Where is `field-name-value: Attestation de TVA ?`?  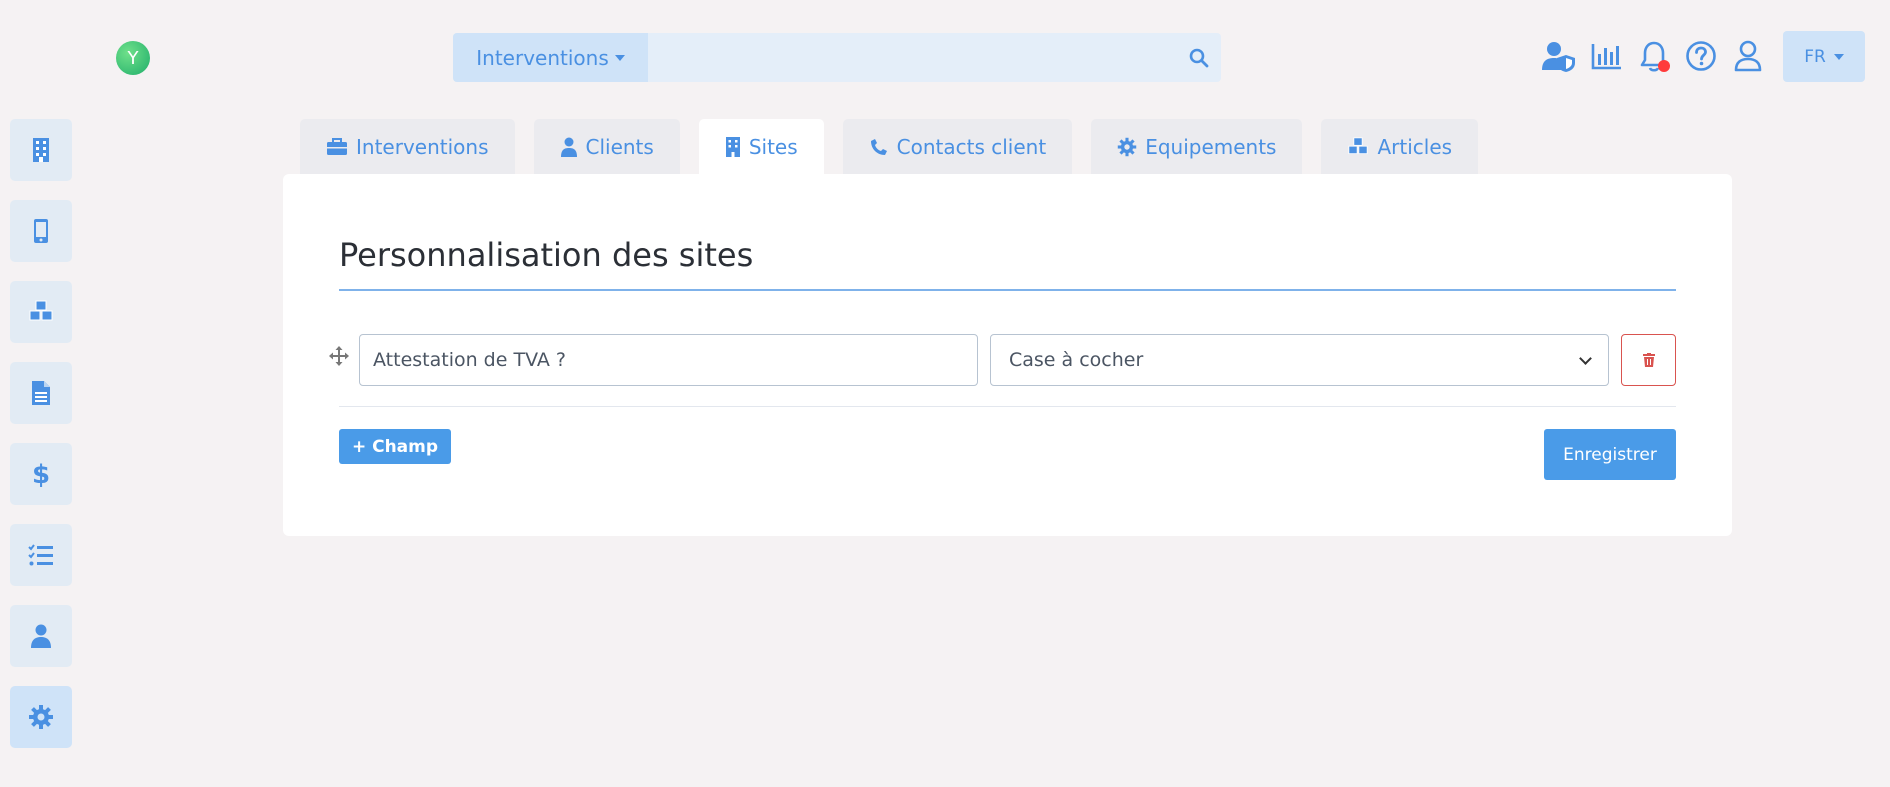 field-name-value: Attestation de TVA ? is located at coordinates (469, 360).